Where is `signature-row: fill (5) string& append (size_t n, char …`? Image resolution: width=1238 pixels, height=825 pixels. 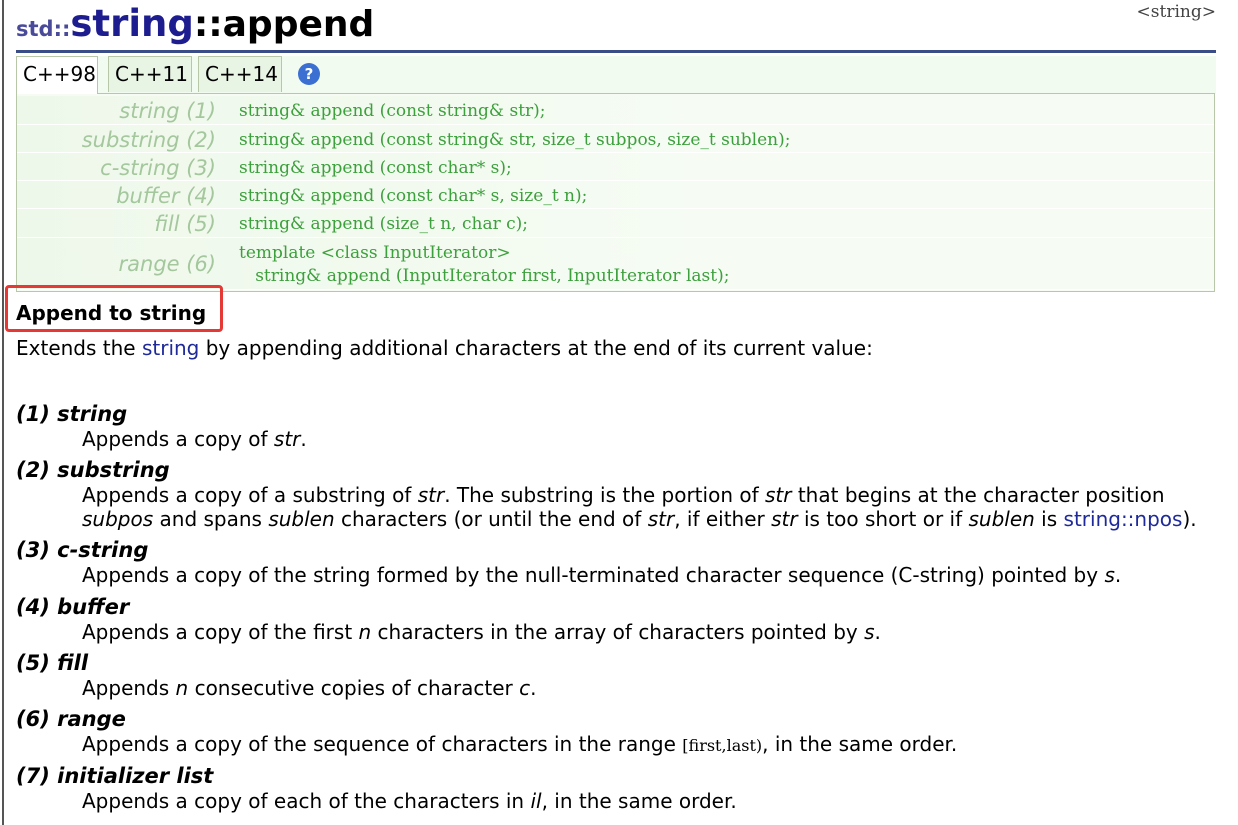 signature-row: fill (5) string& append (size_t n, char … is located at coordinates (615, 223).